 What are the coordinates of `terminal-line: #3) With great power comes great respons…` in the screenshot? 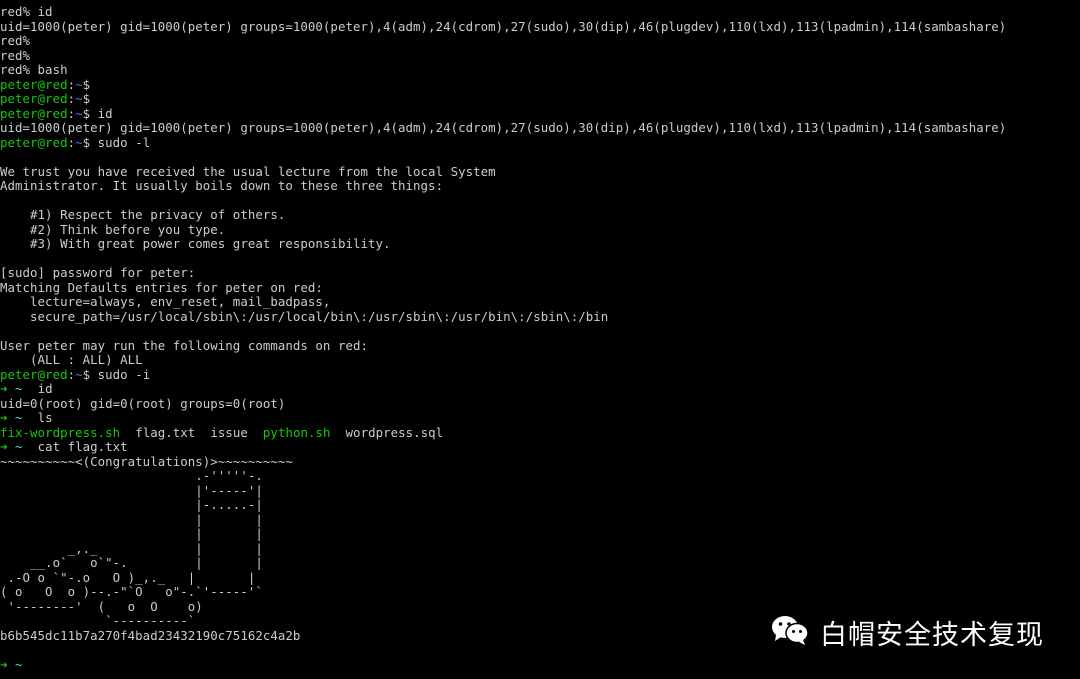 It's located at (195, 243).